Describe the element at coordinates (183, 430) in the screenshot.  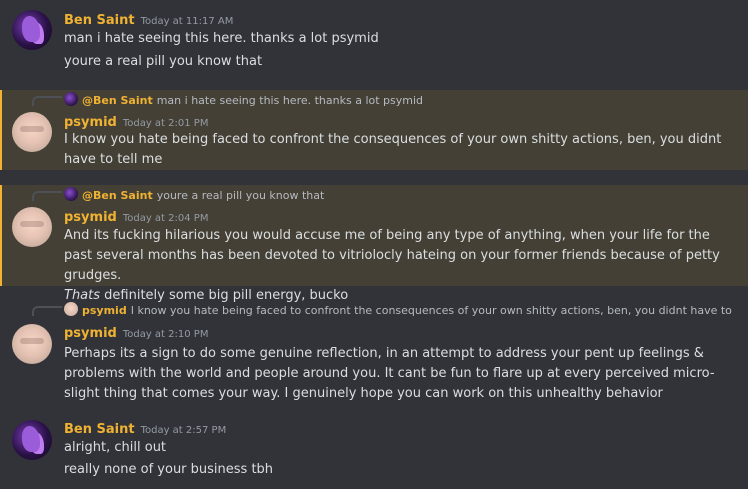
I see `timestamp: Today at 2:57 PM` at that location.